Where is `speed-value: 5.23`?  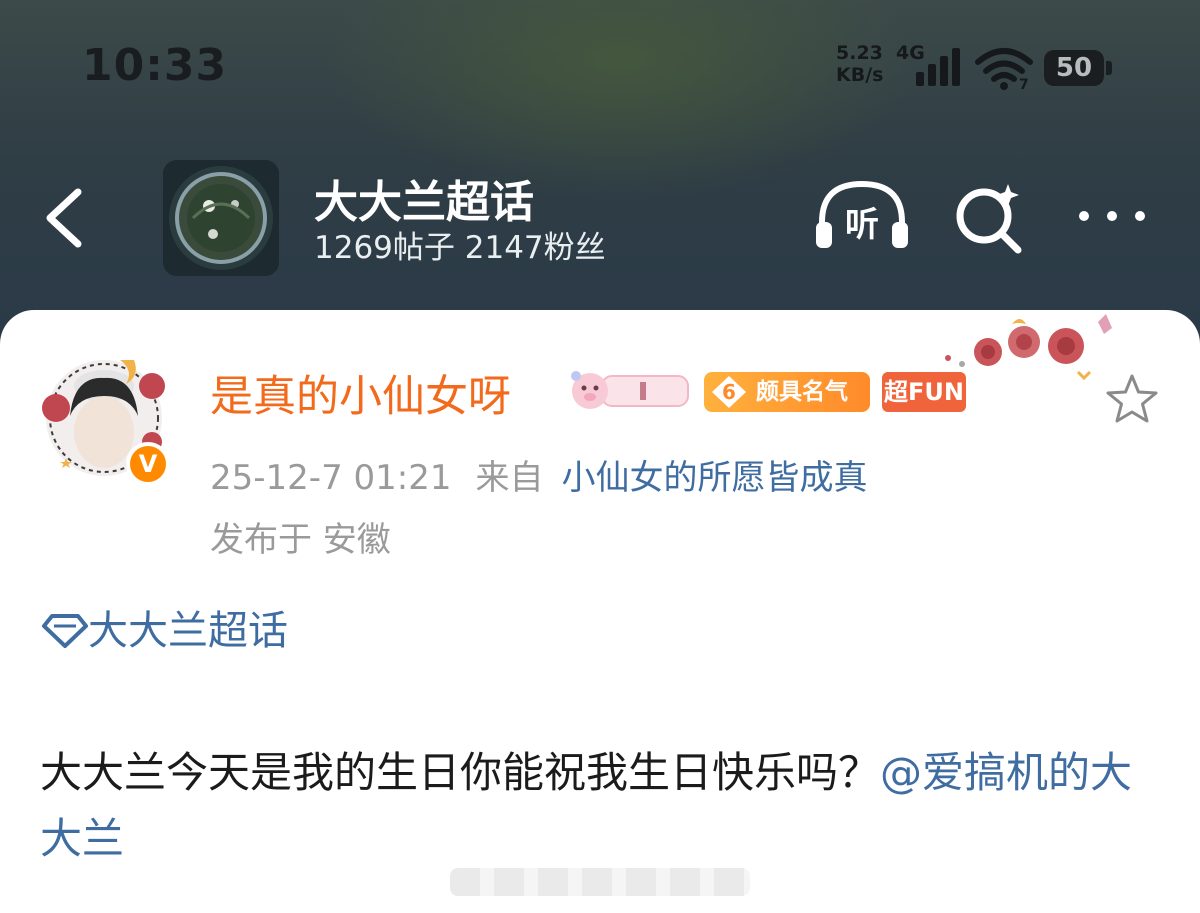
speed-value: 5.23 is located at coordinates (859, 53).